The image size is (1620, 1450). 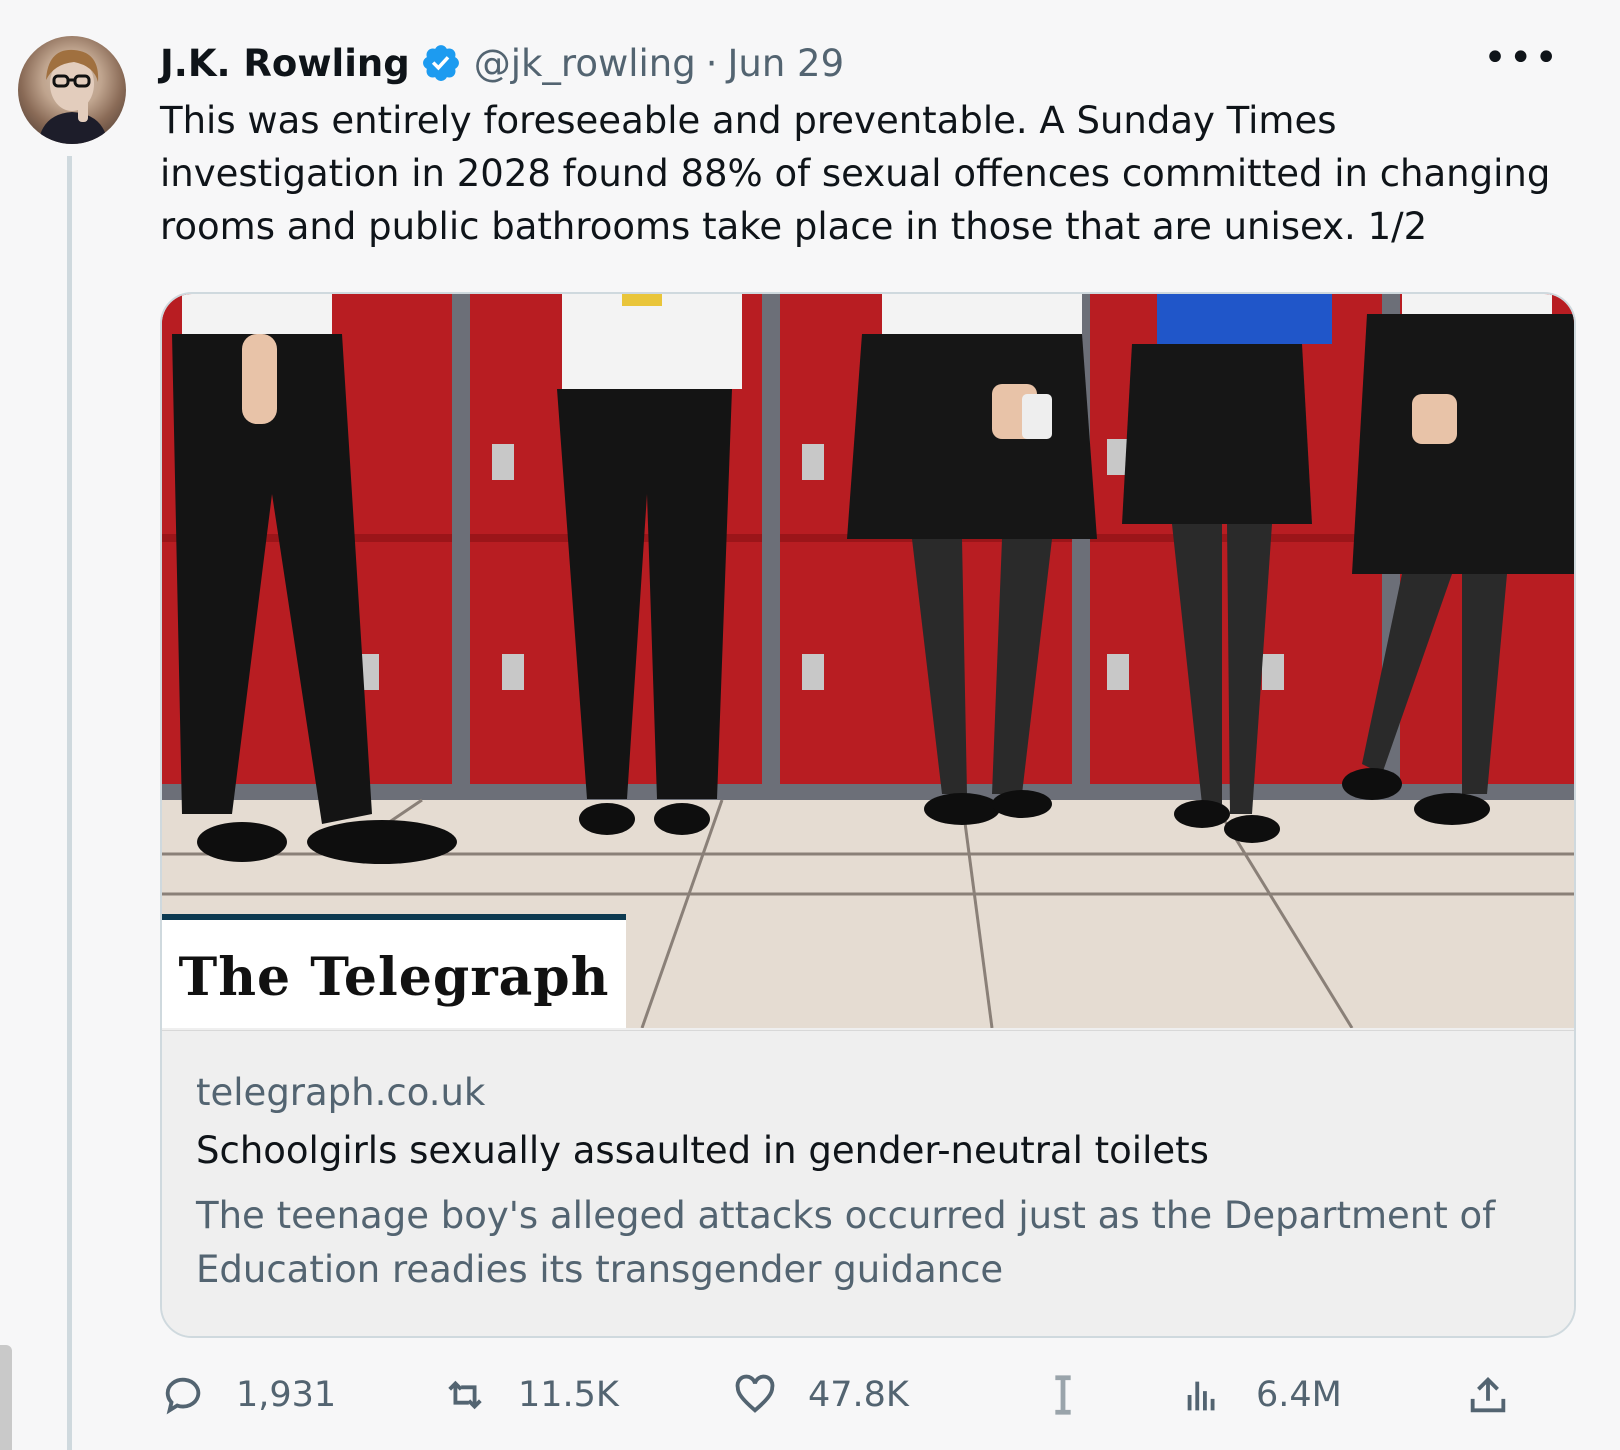 I want to click on more-options-icon: •••, so click(x=1521, y=58).